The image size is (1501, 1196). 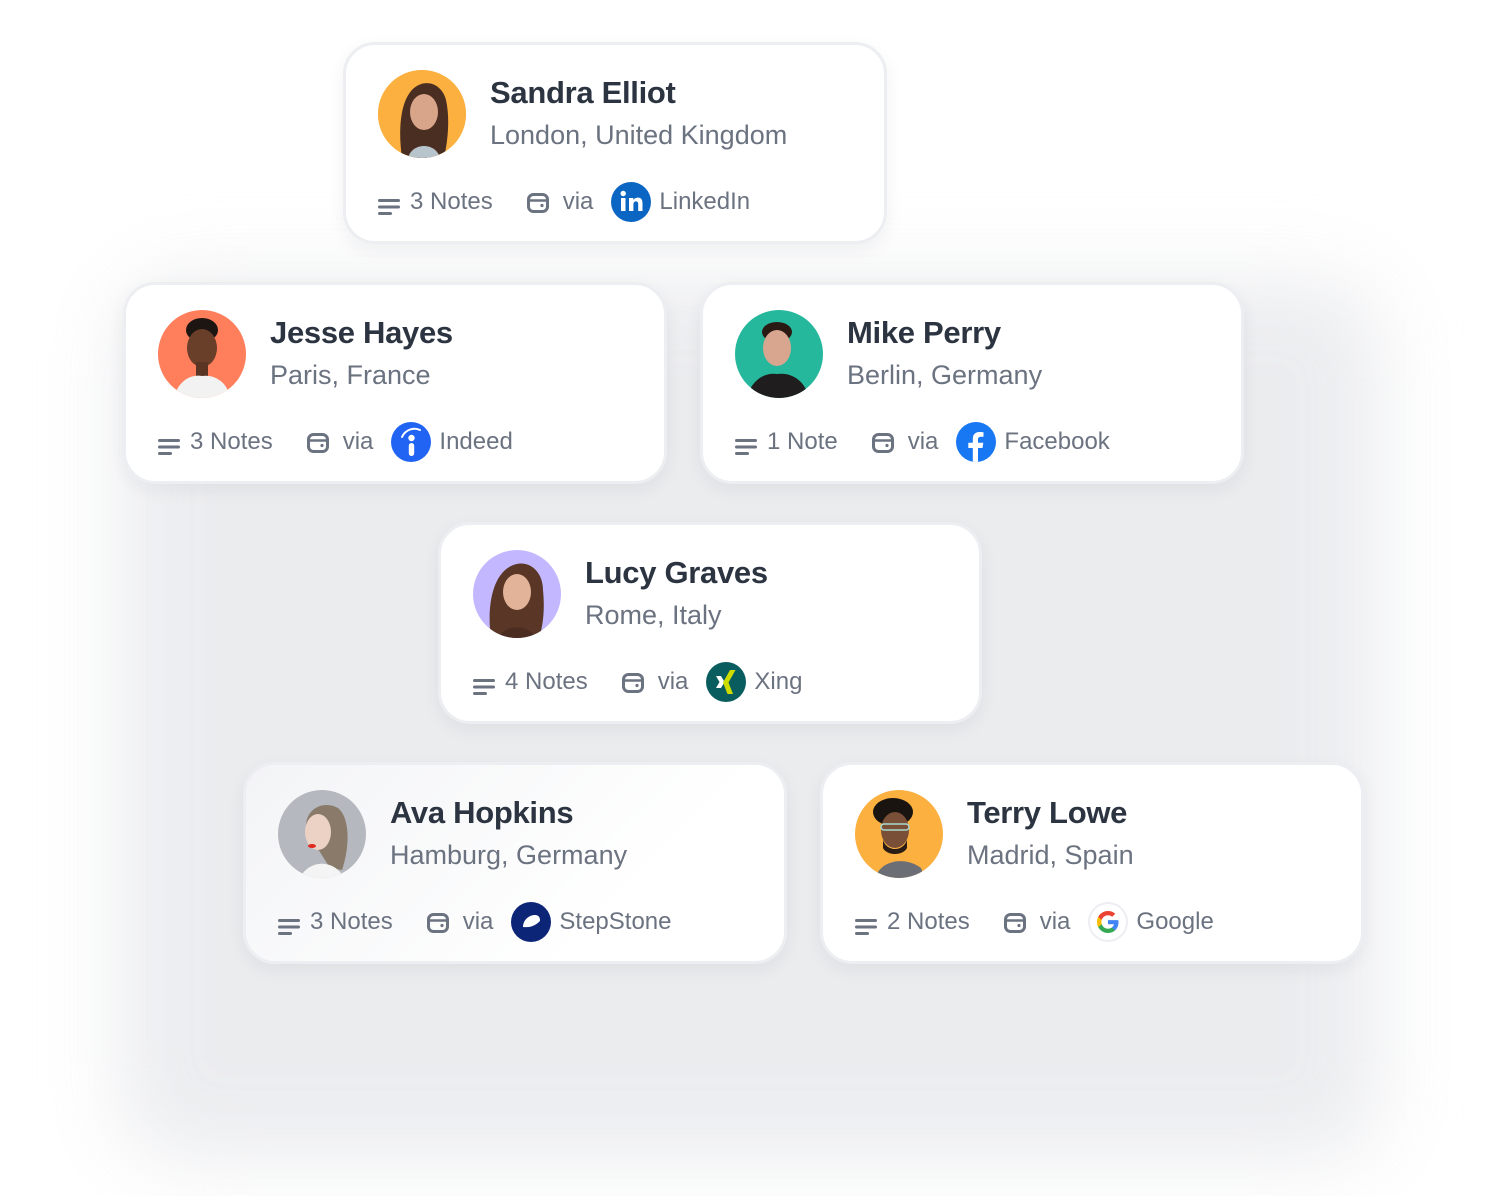 I want to click on card-meta: 3 Notes via LinkedIn, so click(x=564, y=202).